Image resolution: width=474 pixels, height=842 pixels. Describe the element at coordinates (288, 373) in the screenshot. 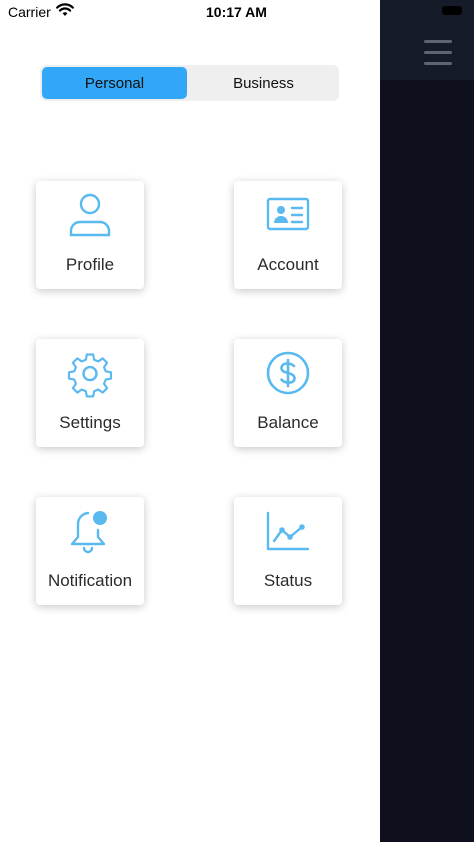

I see `dollar-icon` at that location.